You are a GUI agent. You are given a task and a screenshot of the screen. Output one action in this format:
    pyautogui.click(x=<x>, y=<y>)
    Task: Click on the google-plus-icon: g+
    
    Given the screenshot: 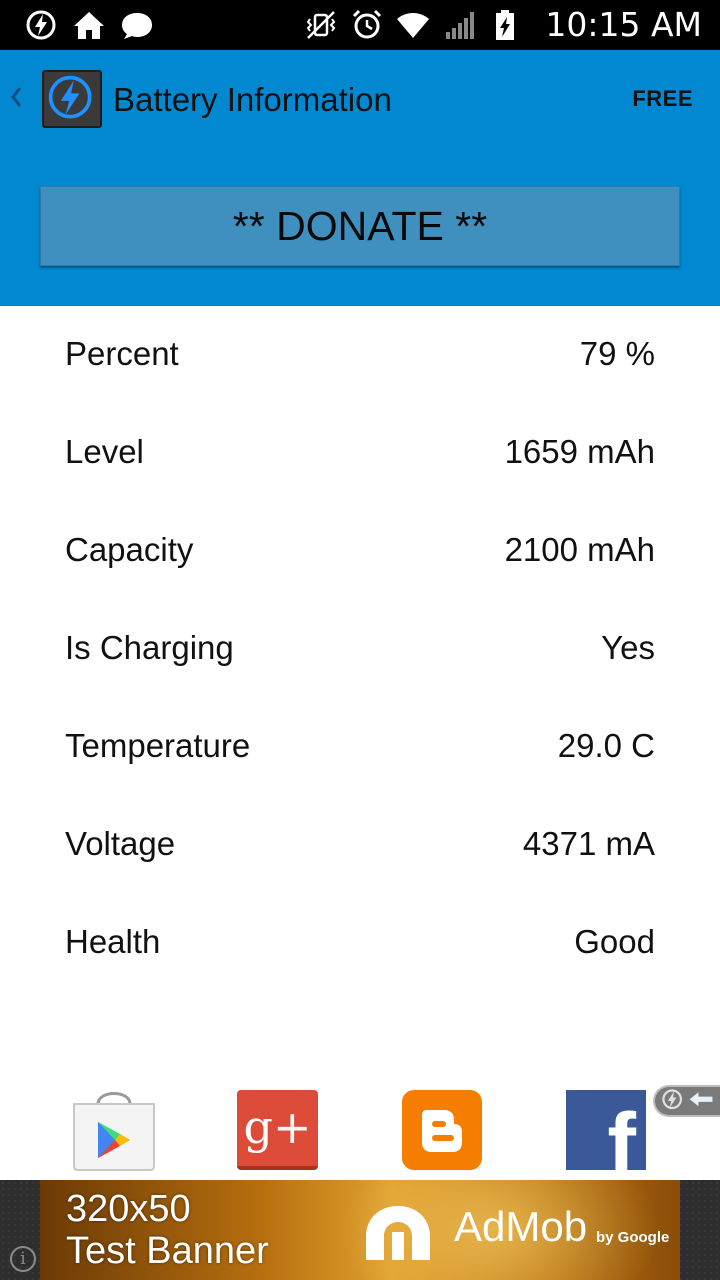 What is the action you would take?
    pyautogui.click(x=277, y=1130)
    